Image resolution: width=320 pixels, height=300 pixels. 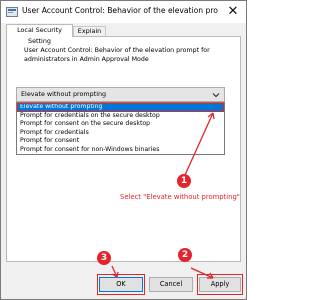 What do you see at coordinates (233, 12) in the screenshot?
I see `close-button: ✕` at bounding box center [233, 12].